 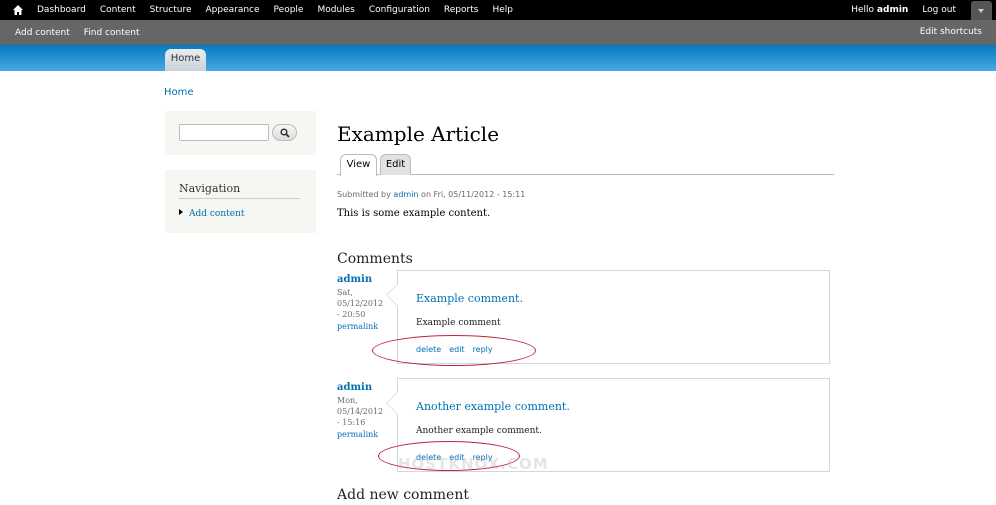 What do you see at coordinates (502, 10) in the screenshot?
I see `toolbar-item-help: Help` at bounding box center [502, 10].